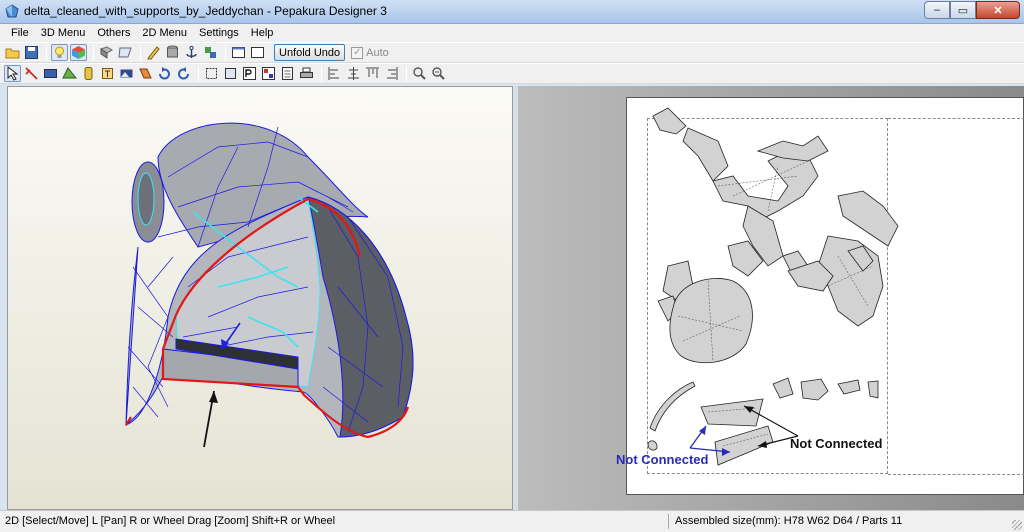  I want to click on rotate-ccw-icon, so click(183, 73).